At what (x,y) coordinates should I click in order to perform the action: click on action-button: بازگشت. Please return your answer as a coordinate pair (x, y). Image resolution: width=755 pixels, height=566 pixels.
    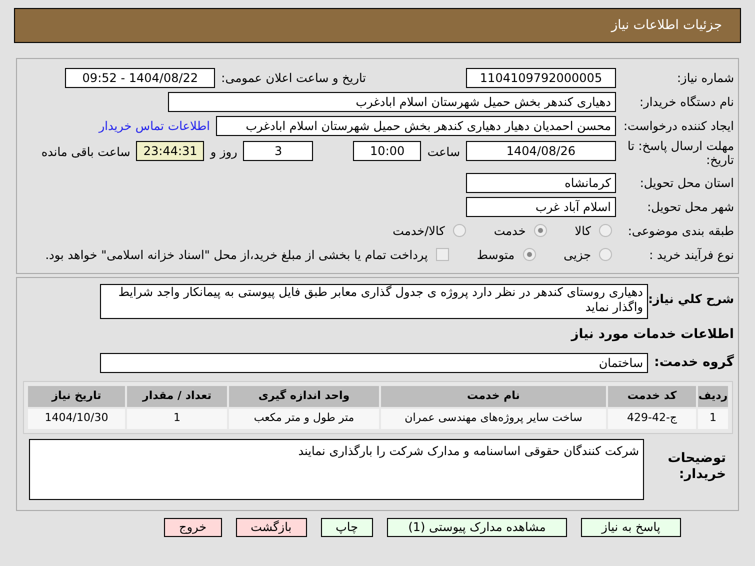
    Looking at the image, I should click on (271, 527).